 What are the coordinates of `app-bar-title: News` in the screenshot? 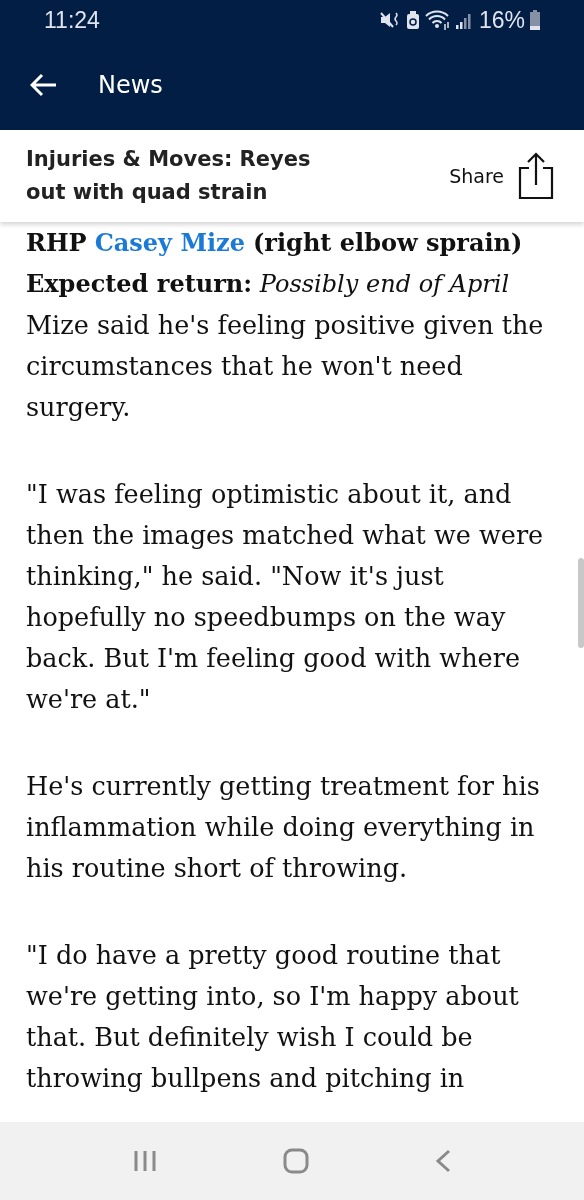 It's located at (130, 85).